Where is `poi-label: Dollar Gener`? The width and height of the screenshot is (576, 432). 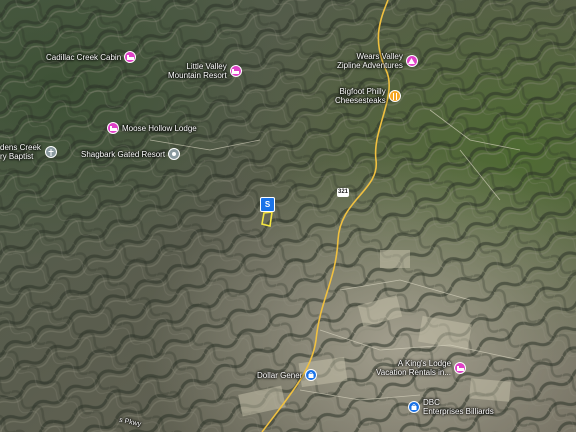 poi-label: Dollar Gener is located at coordinates (280, 375).